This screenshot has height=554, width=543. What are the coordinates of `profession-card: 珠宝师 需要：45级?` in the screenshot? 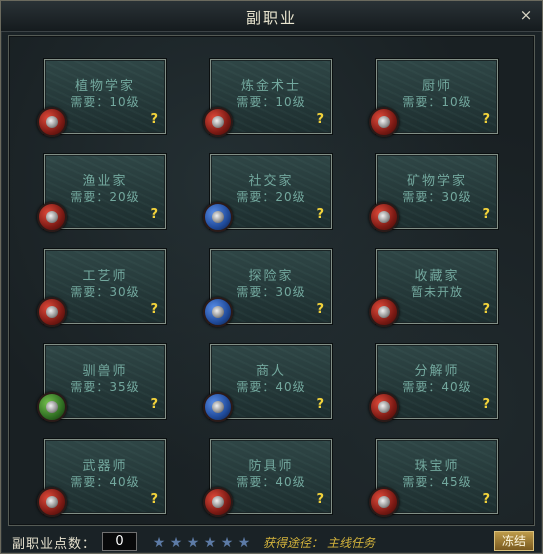 It's located at (433, 478).